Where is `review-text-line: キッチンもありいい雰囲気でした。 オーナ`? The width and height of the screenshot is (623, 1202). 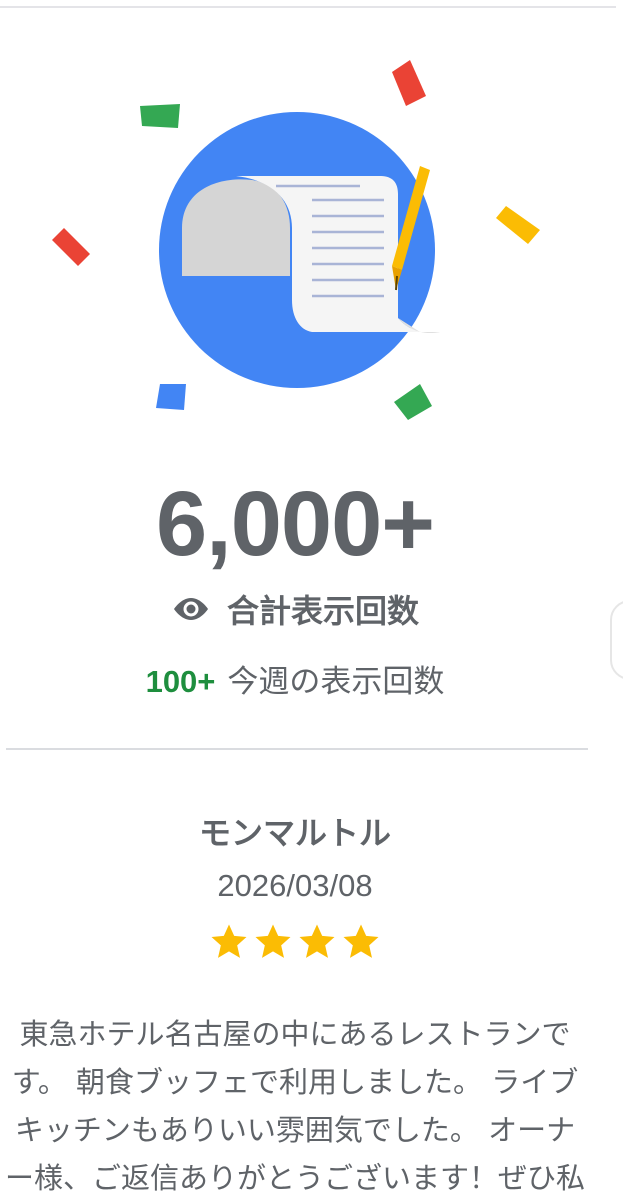 review-text-line: キッチンもありいい雰囲気でした。 オーナ is located at coordinates (295, 1130).